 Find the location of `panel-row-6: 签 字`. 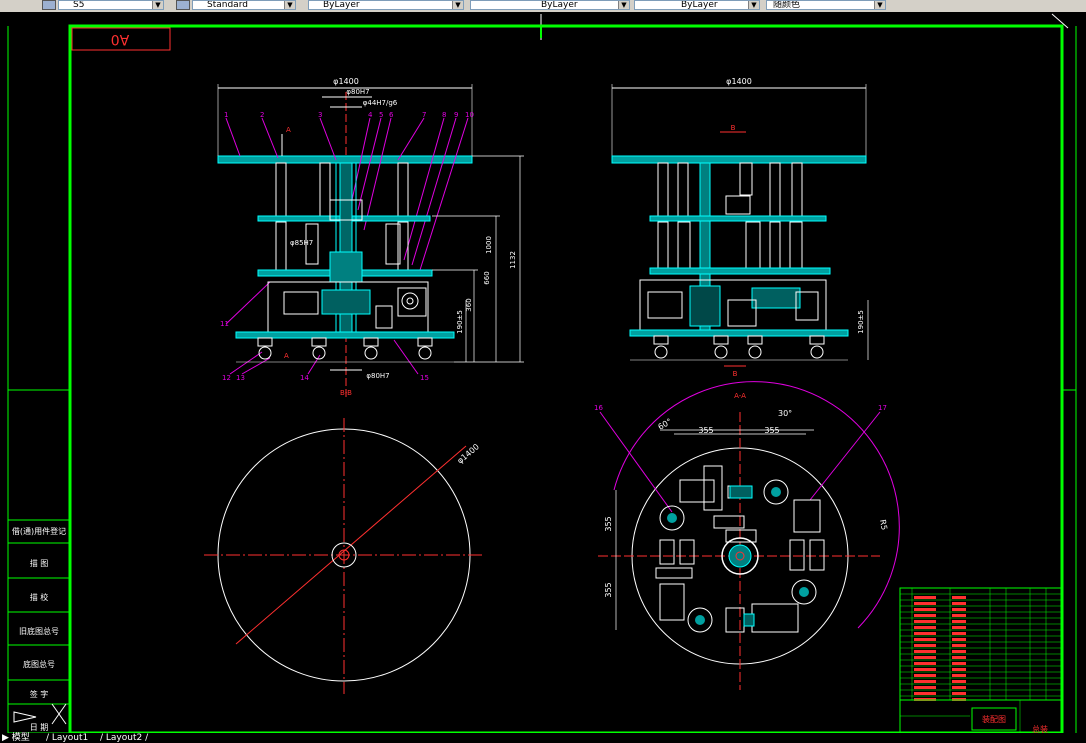

panel-row-6: 签 字 is located at coordinates (39, 694).